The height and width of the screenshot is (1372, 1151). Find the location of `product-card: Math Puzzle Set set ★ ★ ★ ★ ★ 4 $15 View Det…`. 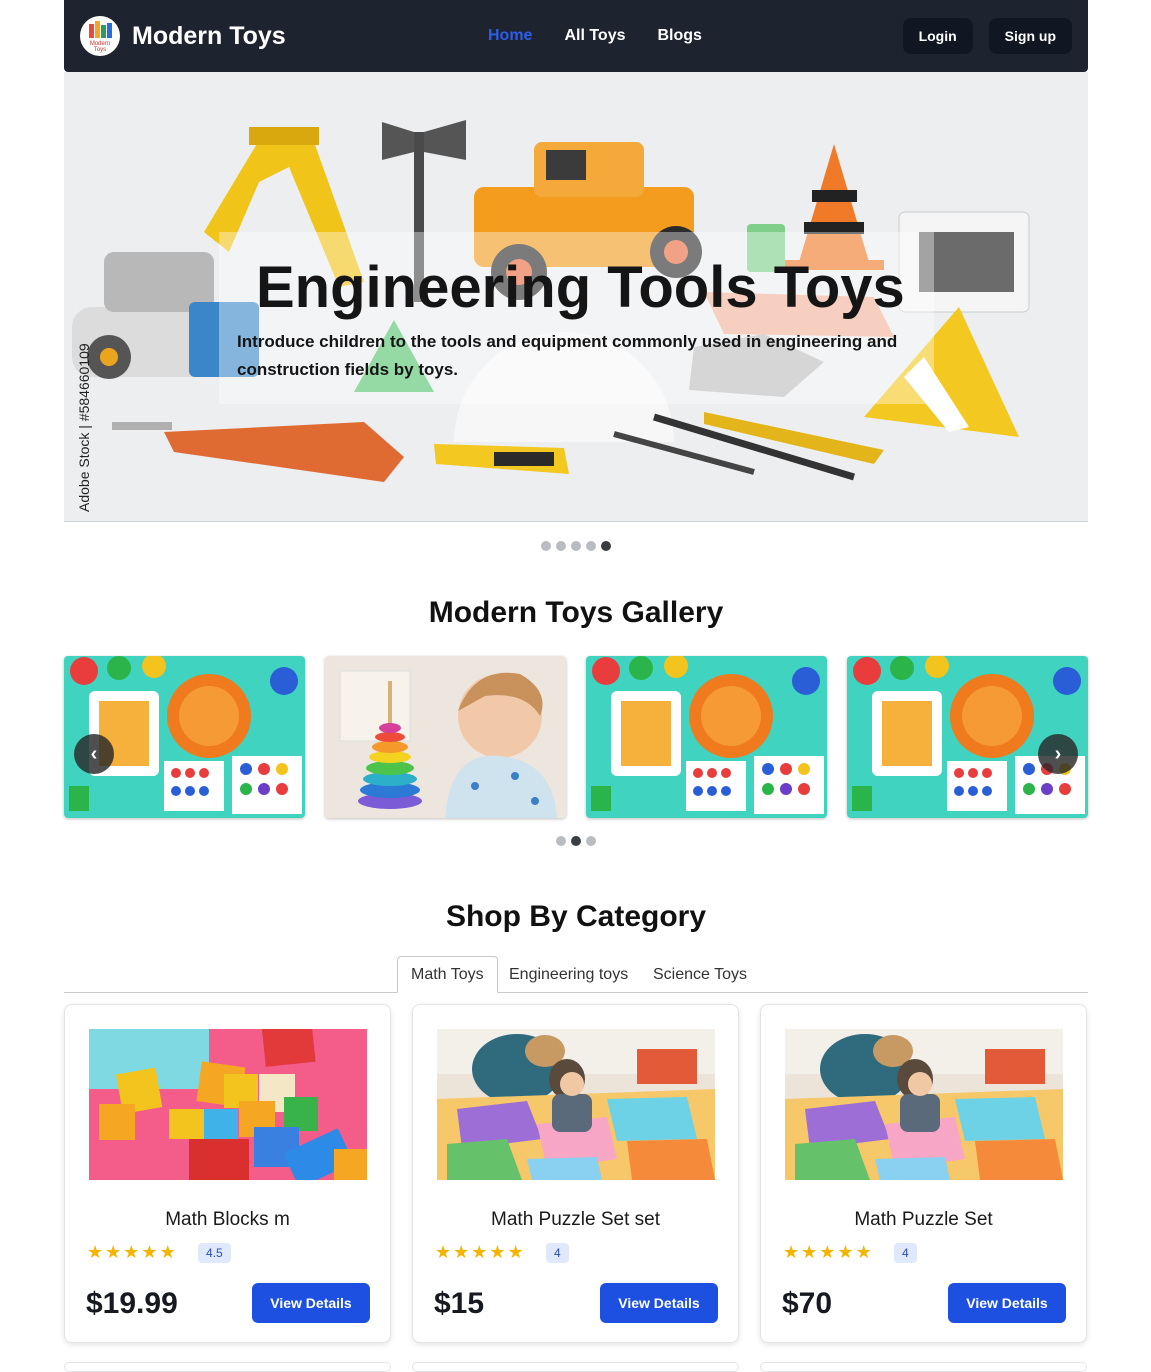

product-card: Math Puzzle Set set ★ ★ ★ ★ ★ 4 $15 View Det… is located at coordinates (575, 1173).